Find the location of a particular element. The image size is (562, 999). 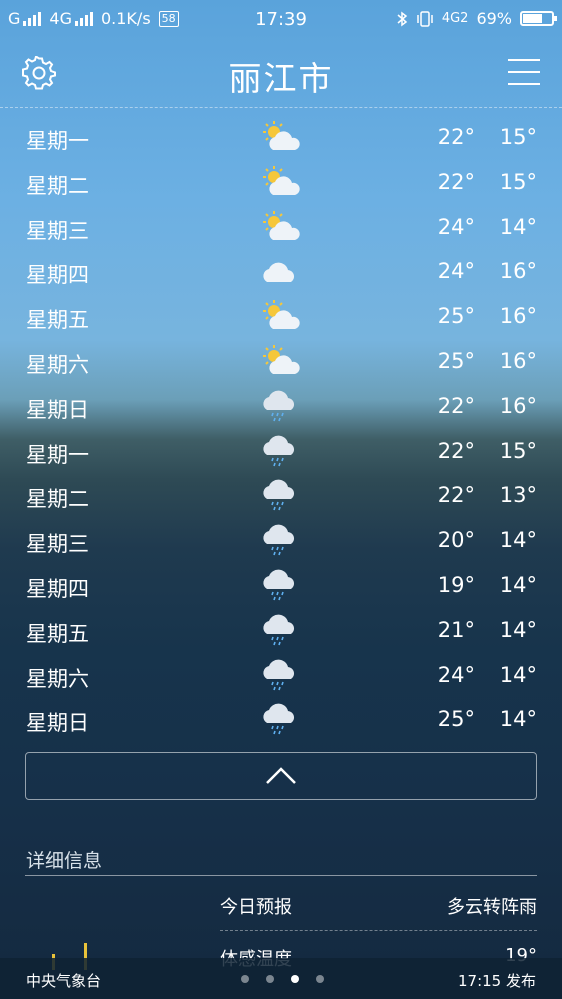

today-forecast-label: 今日预报 is located at coordinates (256, 907).